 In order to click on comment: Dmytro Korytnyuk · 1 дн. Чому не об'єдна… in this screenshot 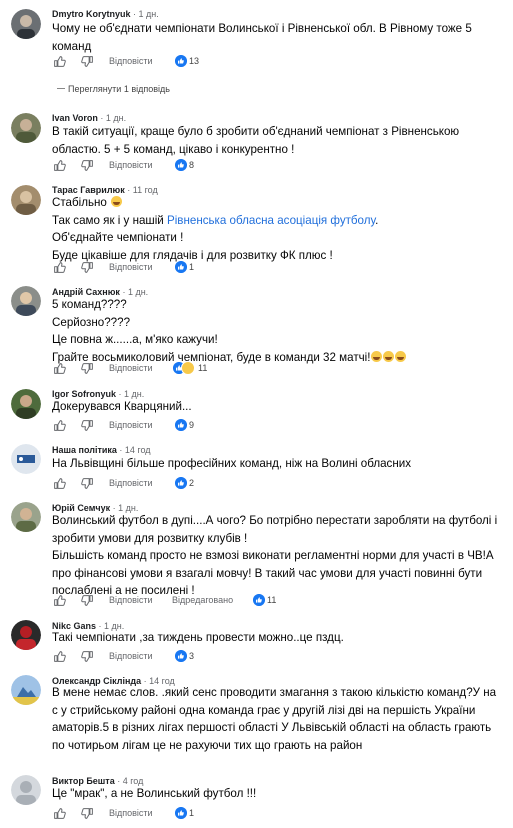, I will do `click(256, 42)`.